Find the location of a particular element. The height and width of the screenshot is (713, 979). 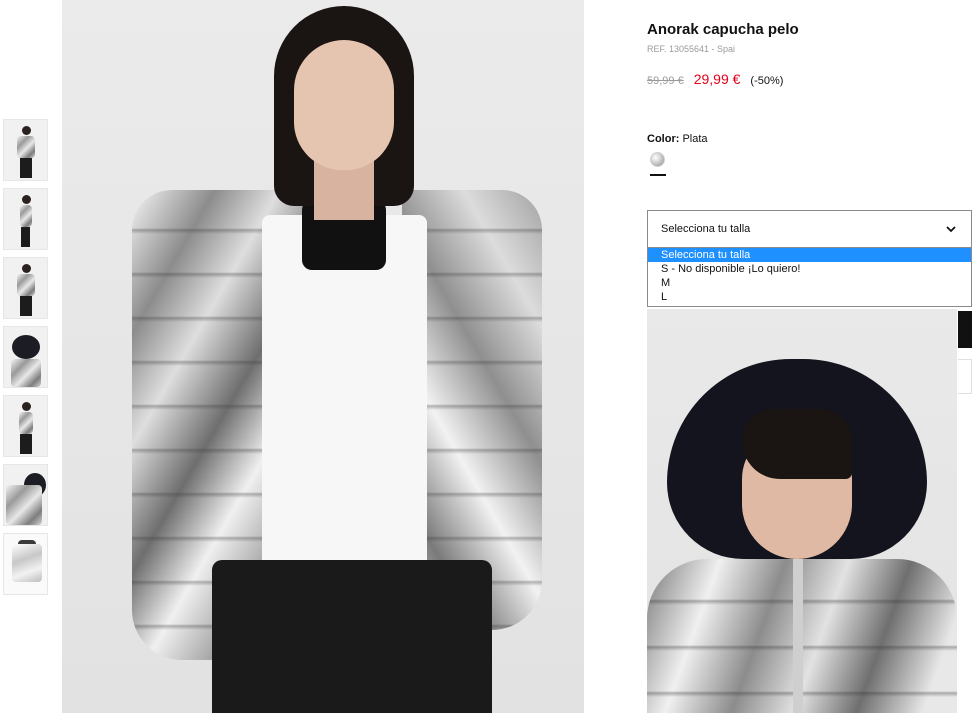

model-face is located at coordinates (344, 105).